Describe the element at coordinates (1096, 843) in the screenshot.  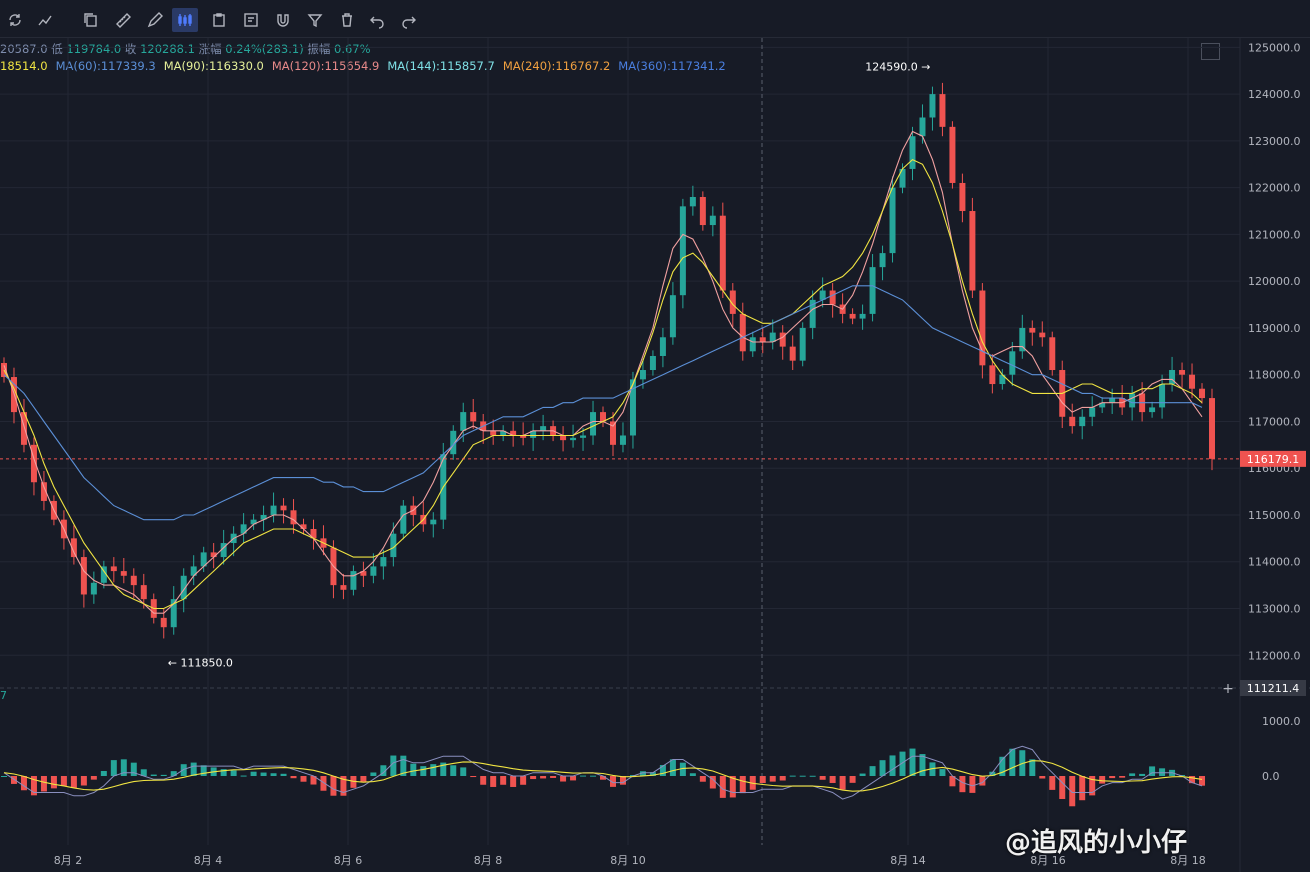
I see `watermark: @追风的小小仔` at that location.